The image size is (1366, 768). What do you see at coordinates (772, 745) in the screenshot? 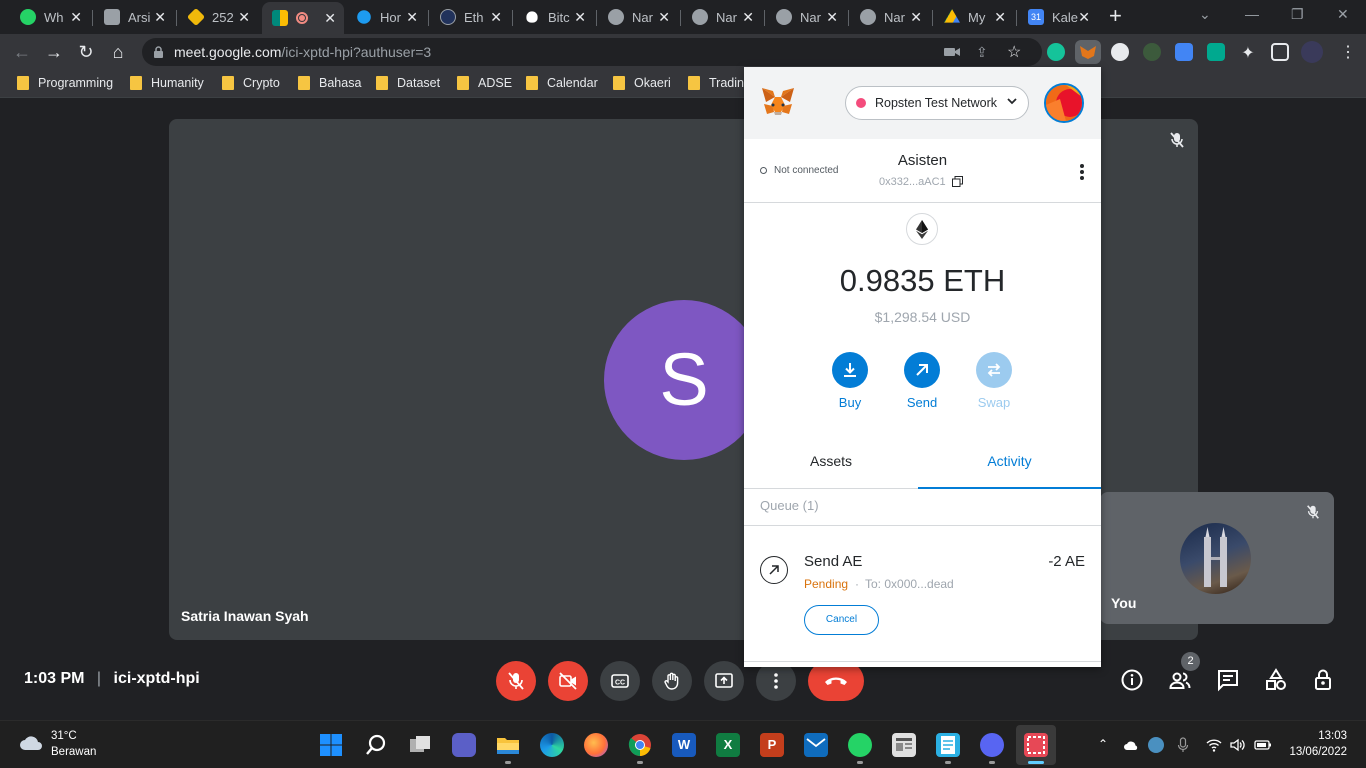
I see `powerpoint-icon: P` at bounding box center [772, 745].